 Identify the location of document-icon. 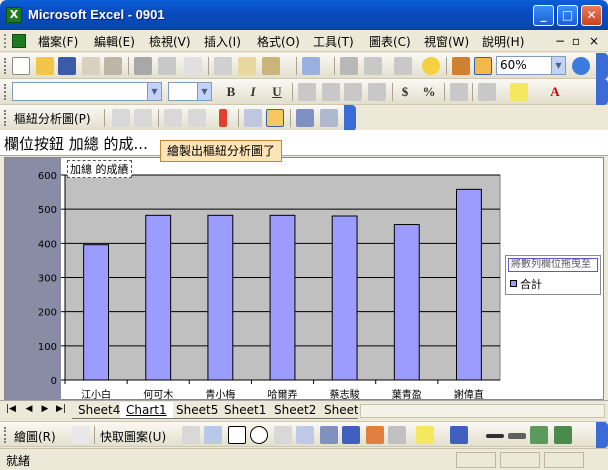
(19, 41).